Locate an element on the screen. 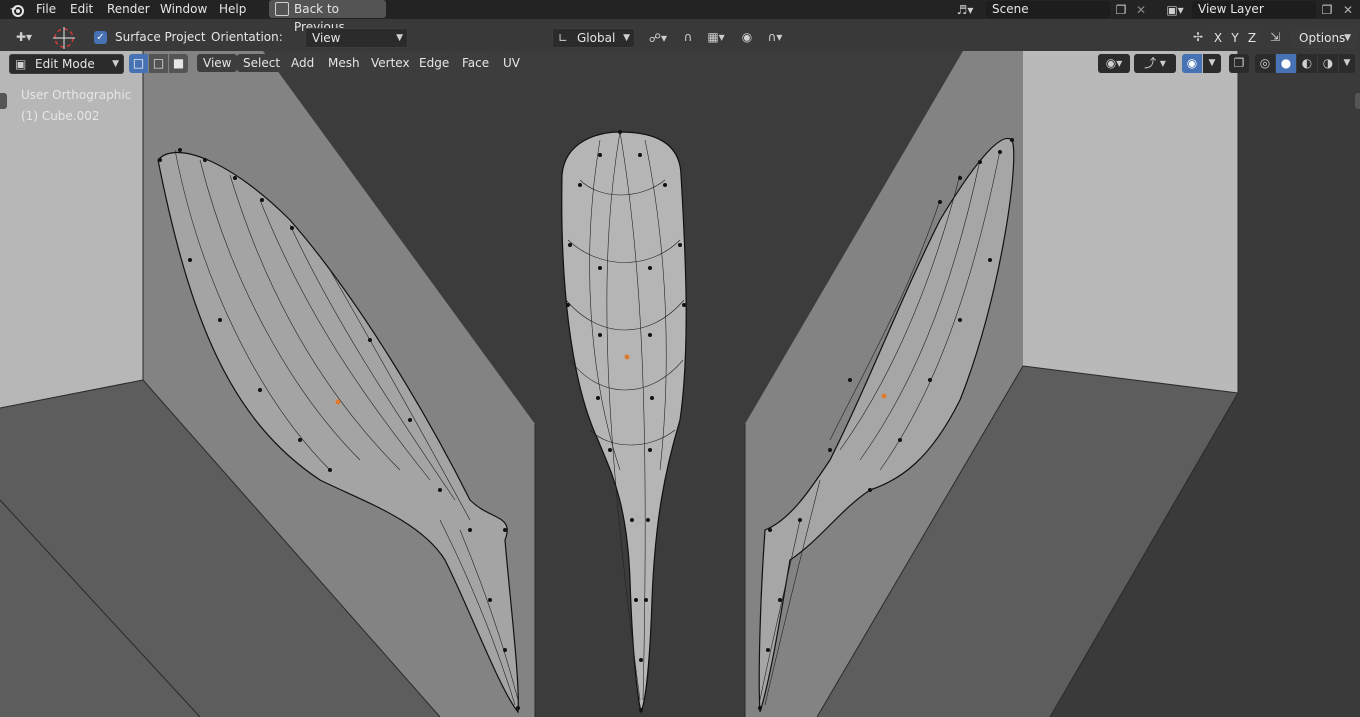  surface-project-checkbox: ✓ is located at coordinates (100, 37).